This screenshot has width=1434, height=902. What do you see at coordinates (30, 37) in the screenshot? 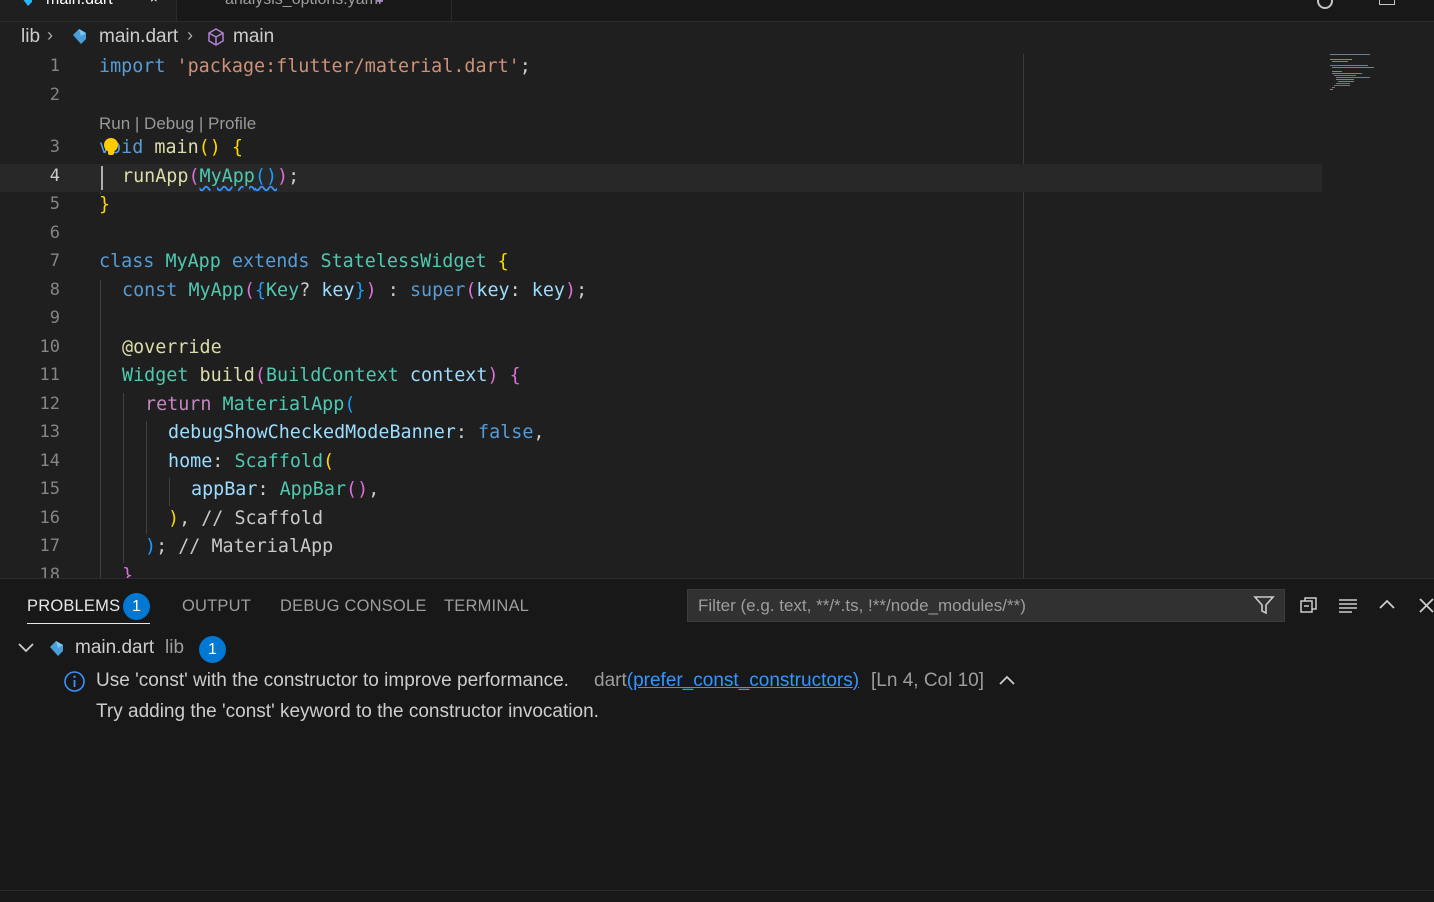
I see `breadcrumb-folder: lib` at bounding box center [30, 37].